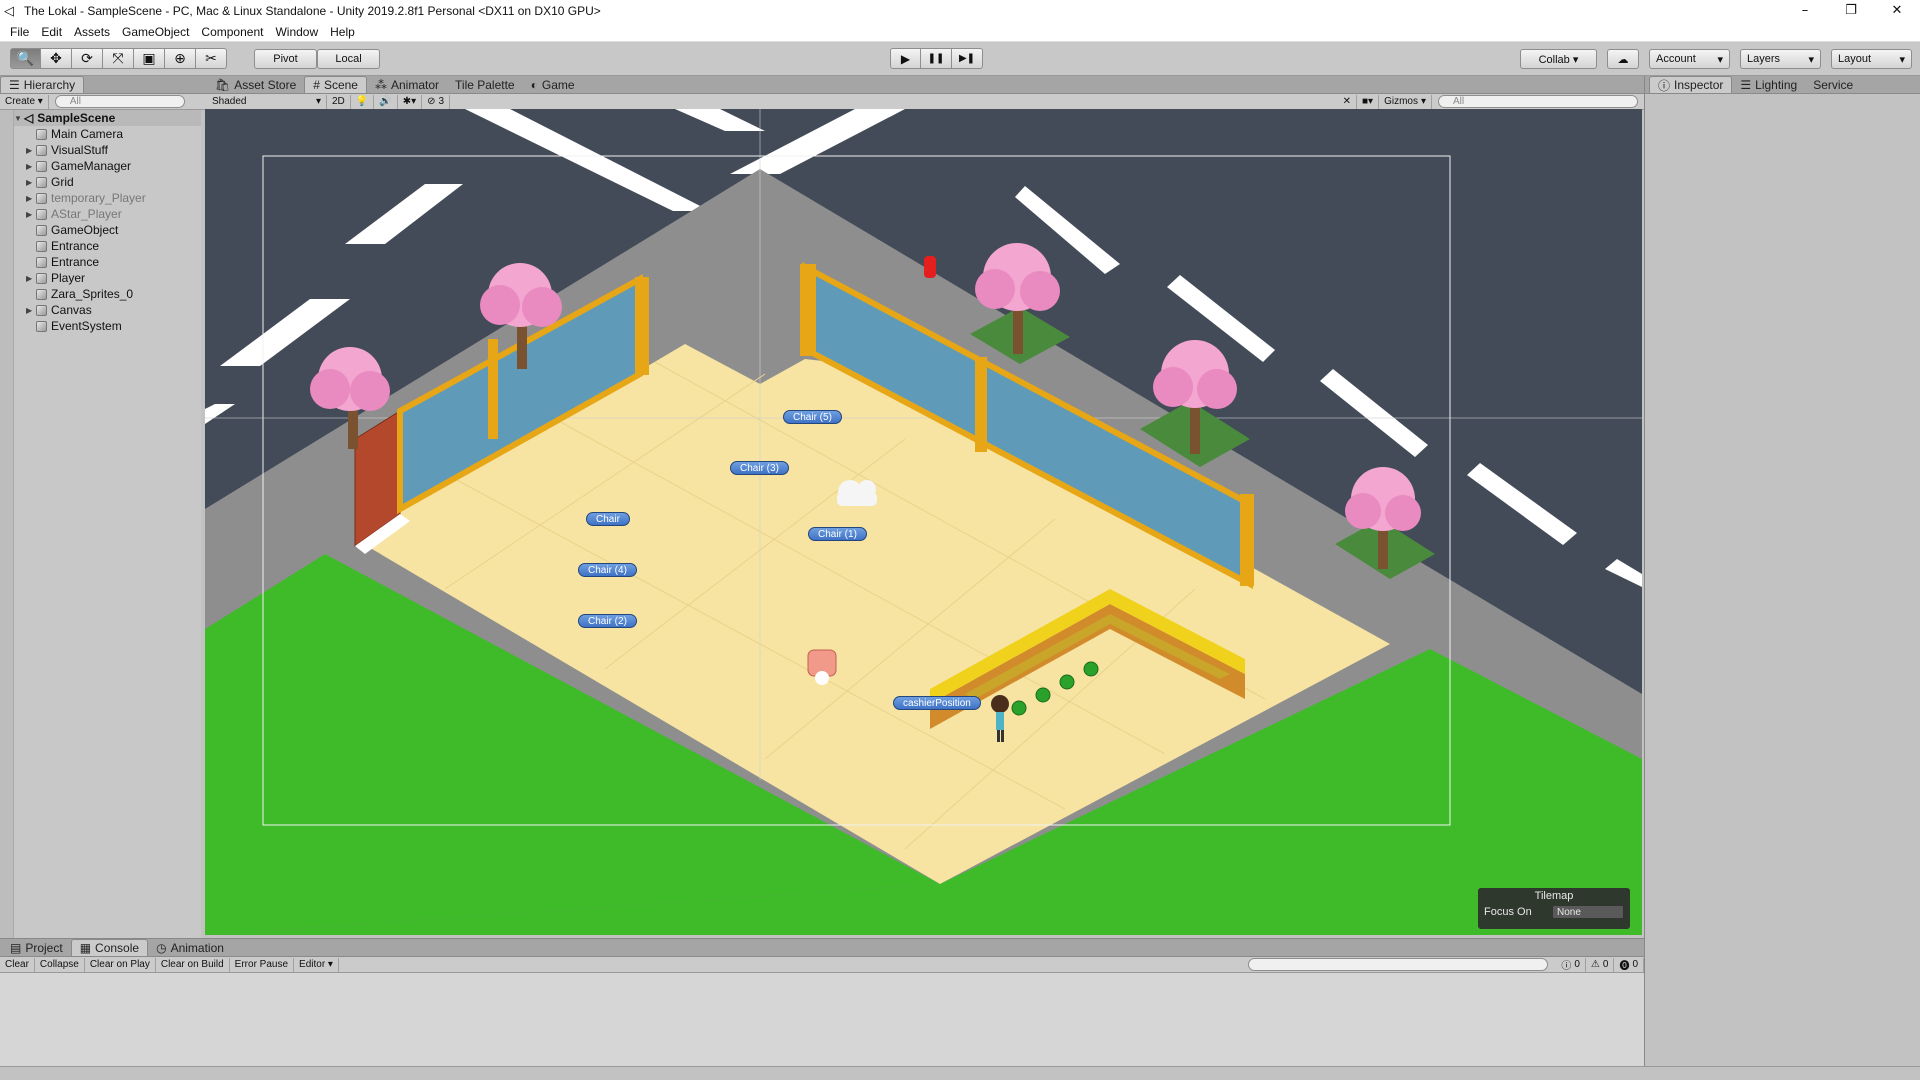 The image size is (1920, 1080). Describe the element at coordinates (125, 310) in the screenshot. I see `hierarchy-item: ▶ Canvas` at that location.